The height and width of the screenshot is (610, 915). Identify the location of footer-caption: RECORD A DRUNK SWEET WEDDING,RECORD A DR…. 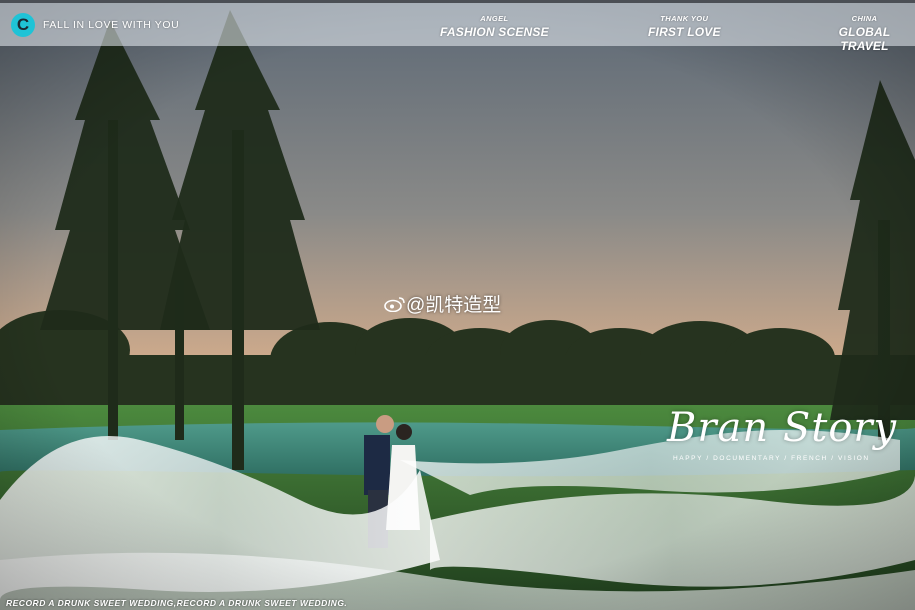
(177, 603).